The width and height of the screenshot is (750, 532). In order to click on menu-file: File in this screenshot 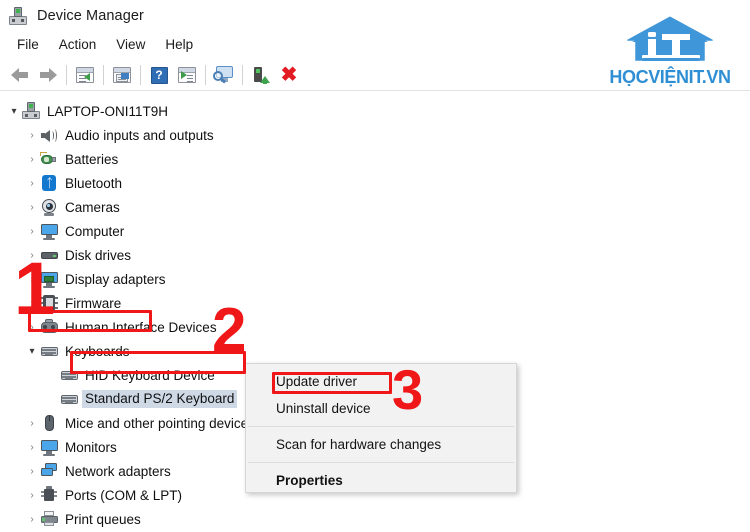, I will do `click(28, 45)`.